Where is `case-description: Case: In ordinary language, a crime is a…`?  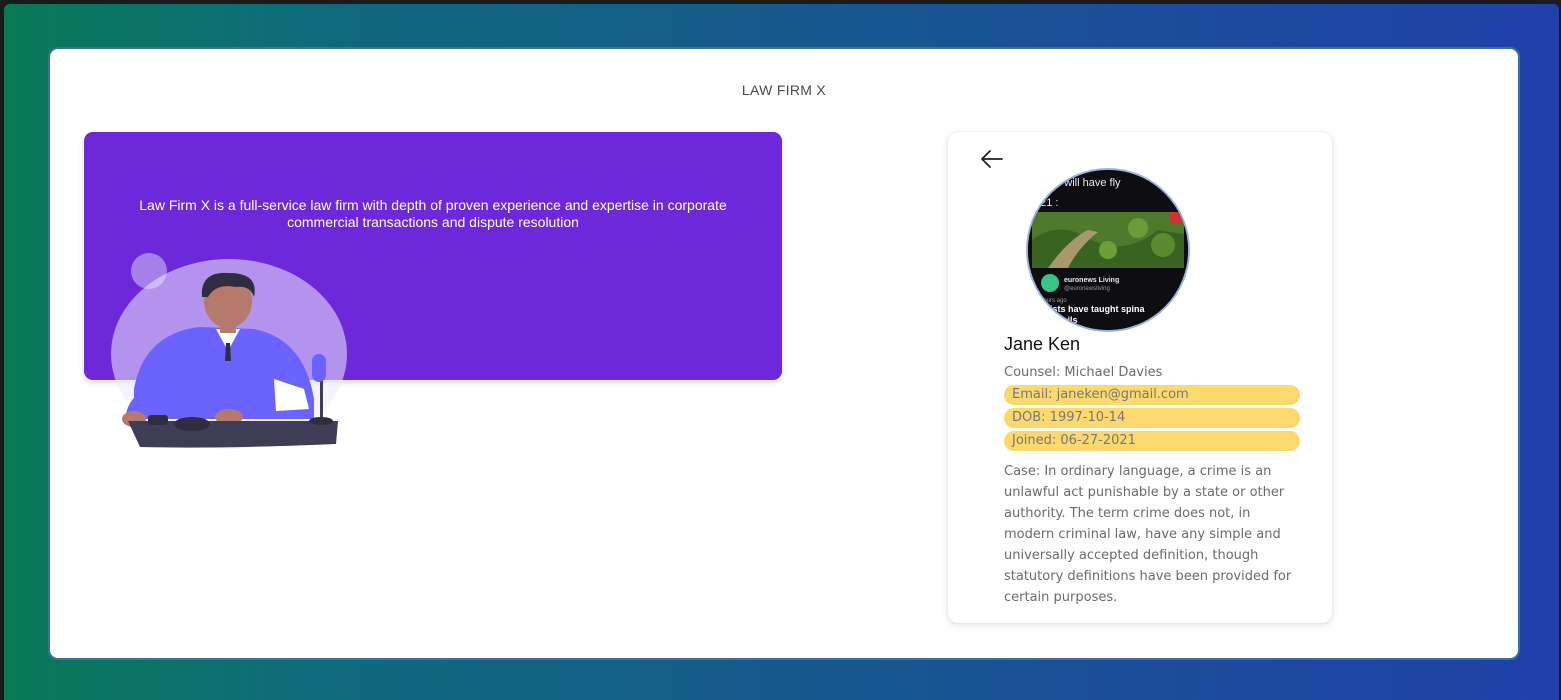 case-description: Case: In ordinary language, a crime is a… is located at coordinates (1148, 534).